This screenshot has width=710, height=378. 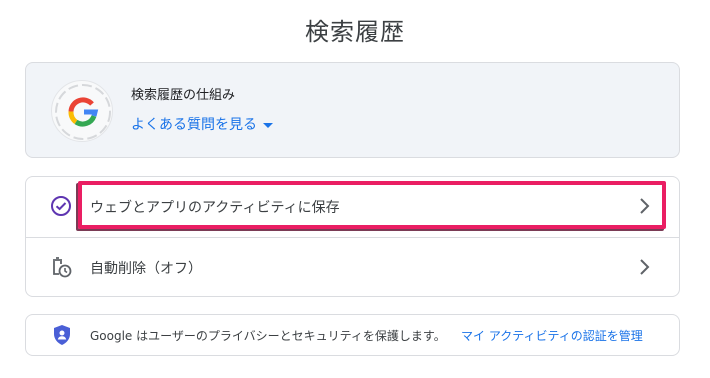 I want to click on web-app-activity-row: ウェブとアプリのアクティビティに保存, so click(x=352, y=207).